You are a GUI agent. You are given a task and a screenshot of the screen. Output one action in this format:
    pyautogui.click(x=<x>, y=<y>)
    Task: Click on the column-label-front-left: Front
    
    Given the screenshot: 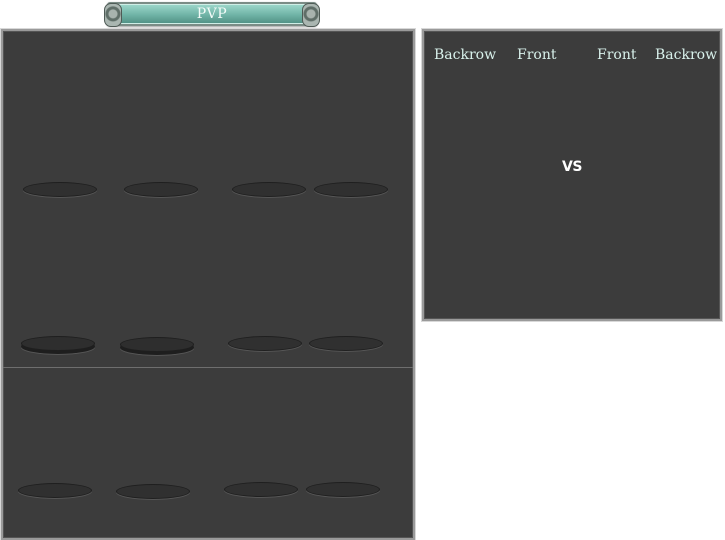 What is the action you would take?
    pyautogui.click(x=537, y=55)
    